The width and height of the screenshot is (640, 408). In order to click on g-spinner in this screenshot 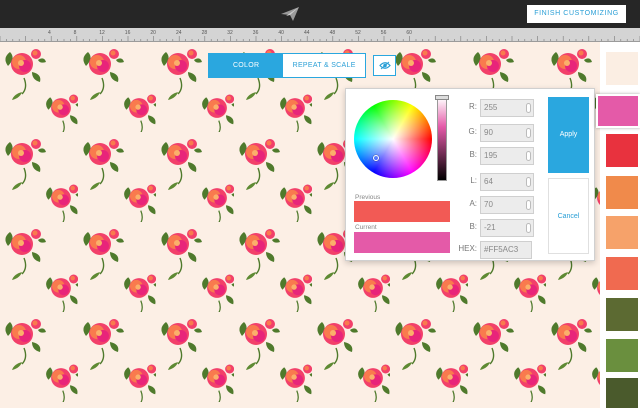, I will do `click(528, 133)`.